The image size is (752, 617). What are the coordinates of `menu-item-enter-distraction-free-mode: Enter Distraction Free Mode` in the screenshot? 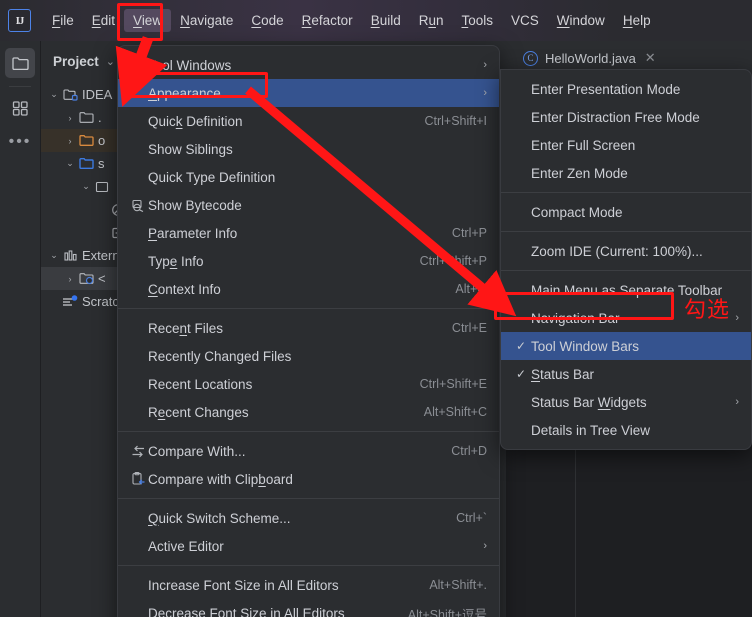 It's located at (626, 117).